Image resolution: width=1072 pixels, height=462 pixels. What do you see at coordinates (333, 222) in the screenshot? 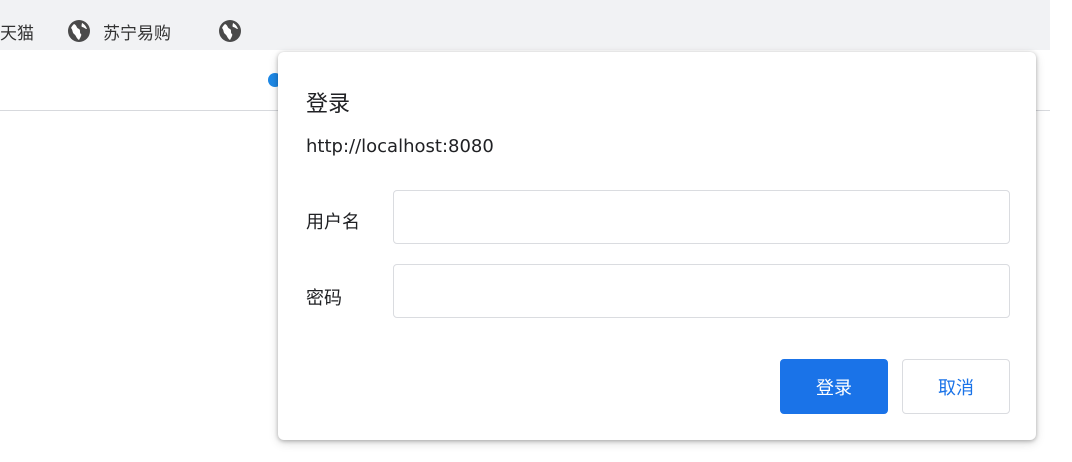
I see `username-label: 用户名` at bounding box center [333, 222].